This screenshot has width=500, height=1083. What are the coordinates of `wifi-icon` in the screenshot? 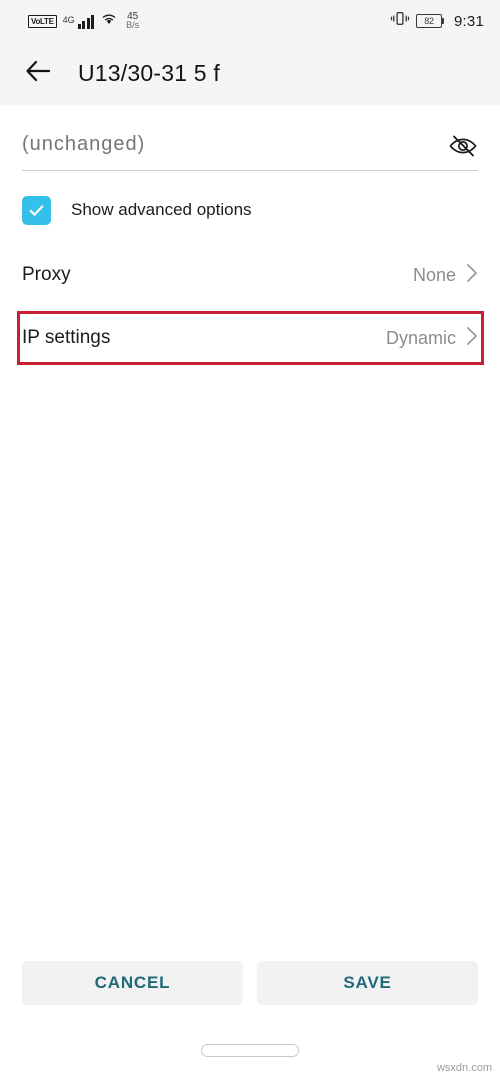 It's located at (109, 21).